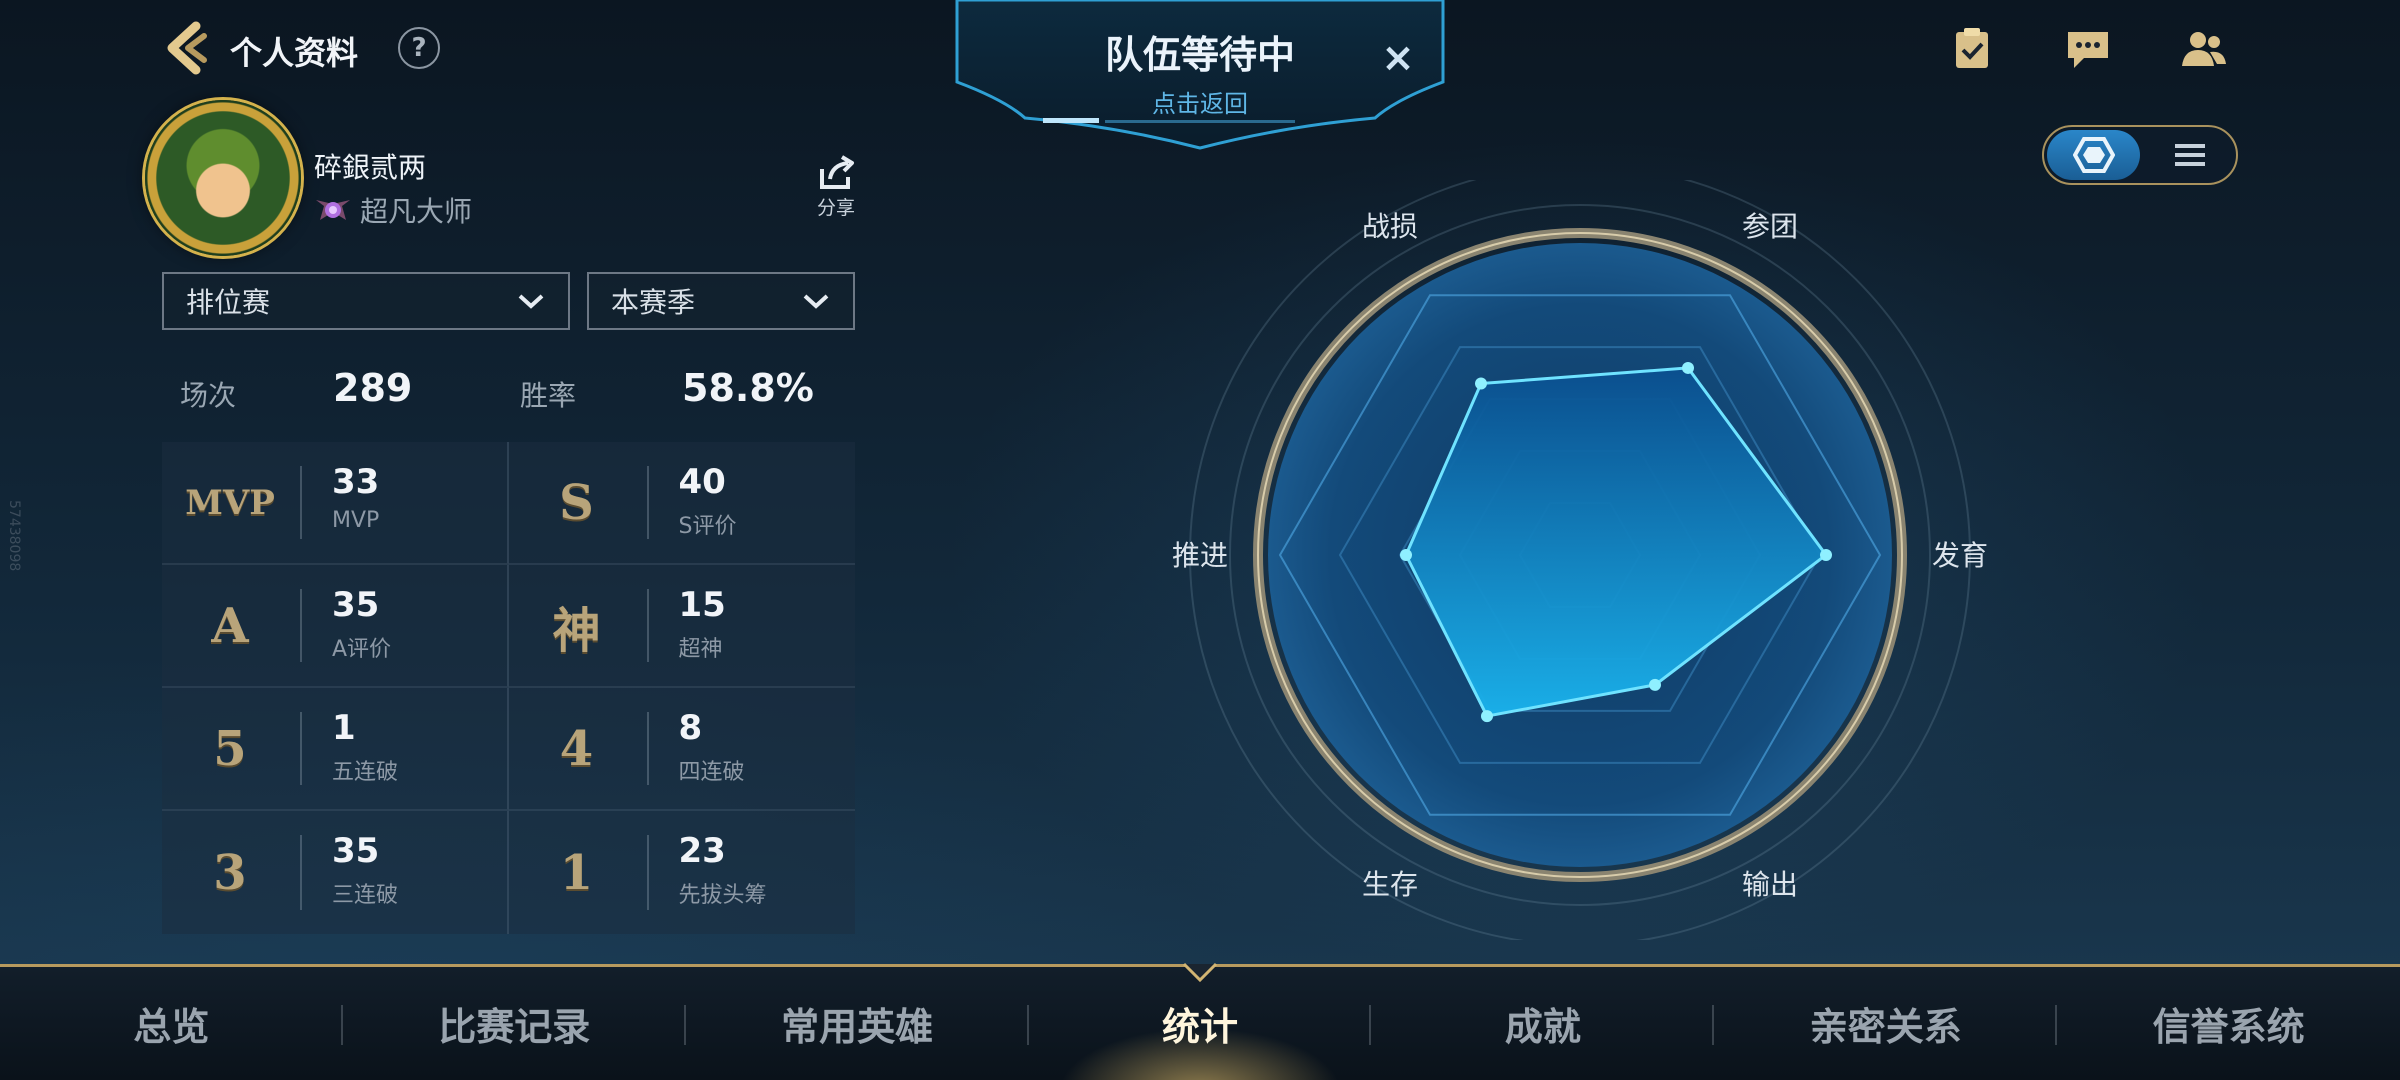 This screenshot has width=2400, height=1080. What do you see at coordinates (373, 388) in the screenshot?
I see `matches-value: 289` at bounding box center [373, 388].